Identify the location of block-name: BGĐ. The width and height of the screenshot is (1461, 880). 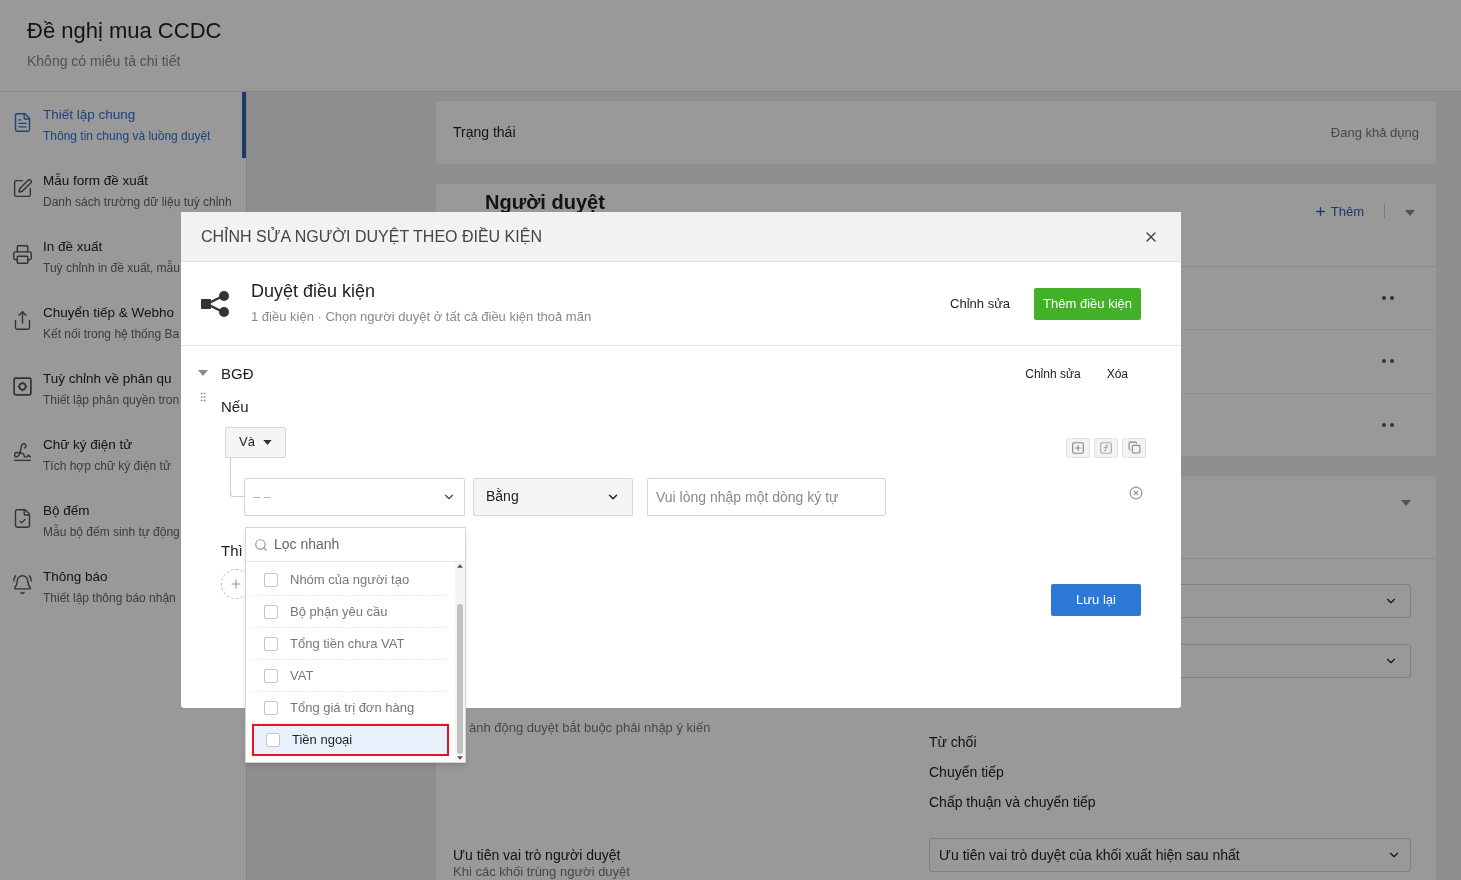
(237, 373).